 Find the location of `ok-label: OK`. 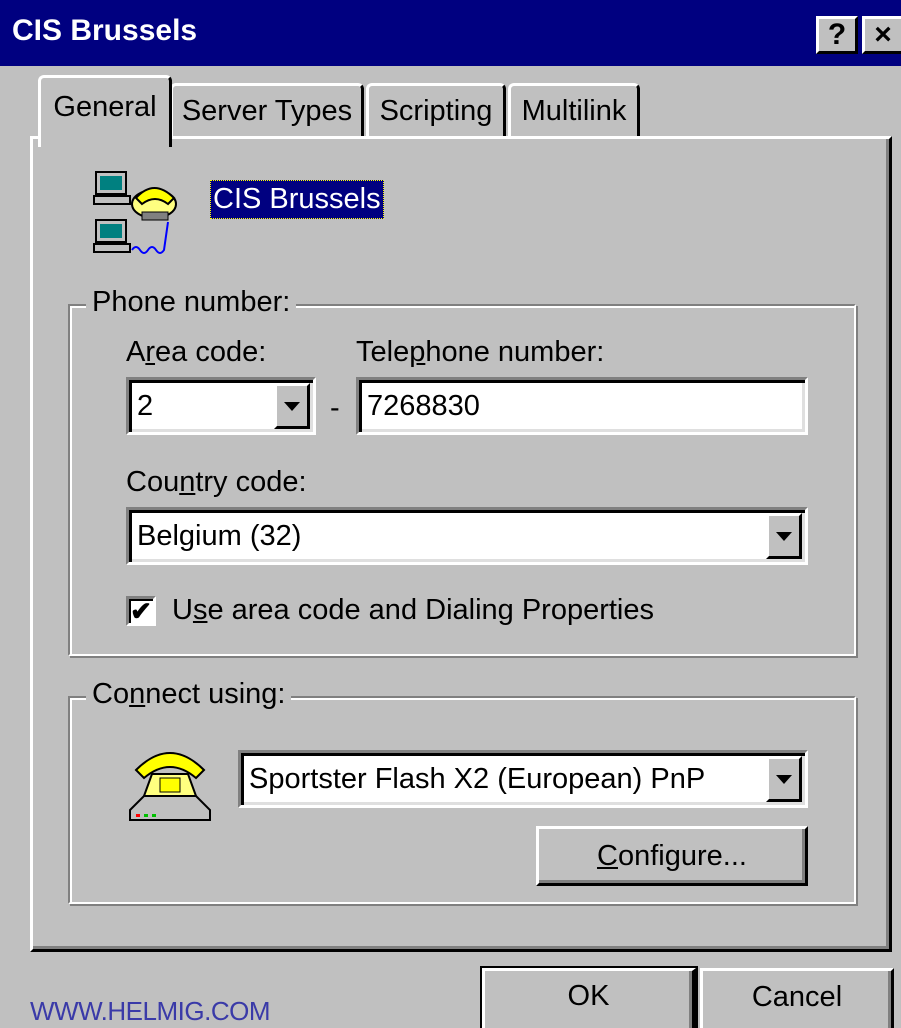

ok-label: OK is located at coordinates (588, 996).